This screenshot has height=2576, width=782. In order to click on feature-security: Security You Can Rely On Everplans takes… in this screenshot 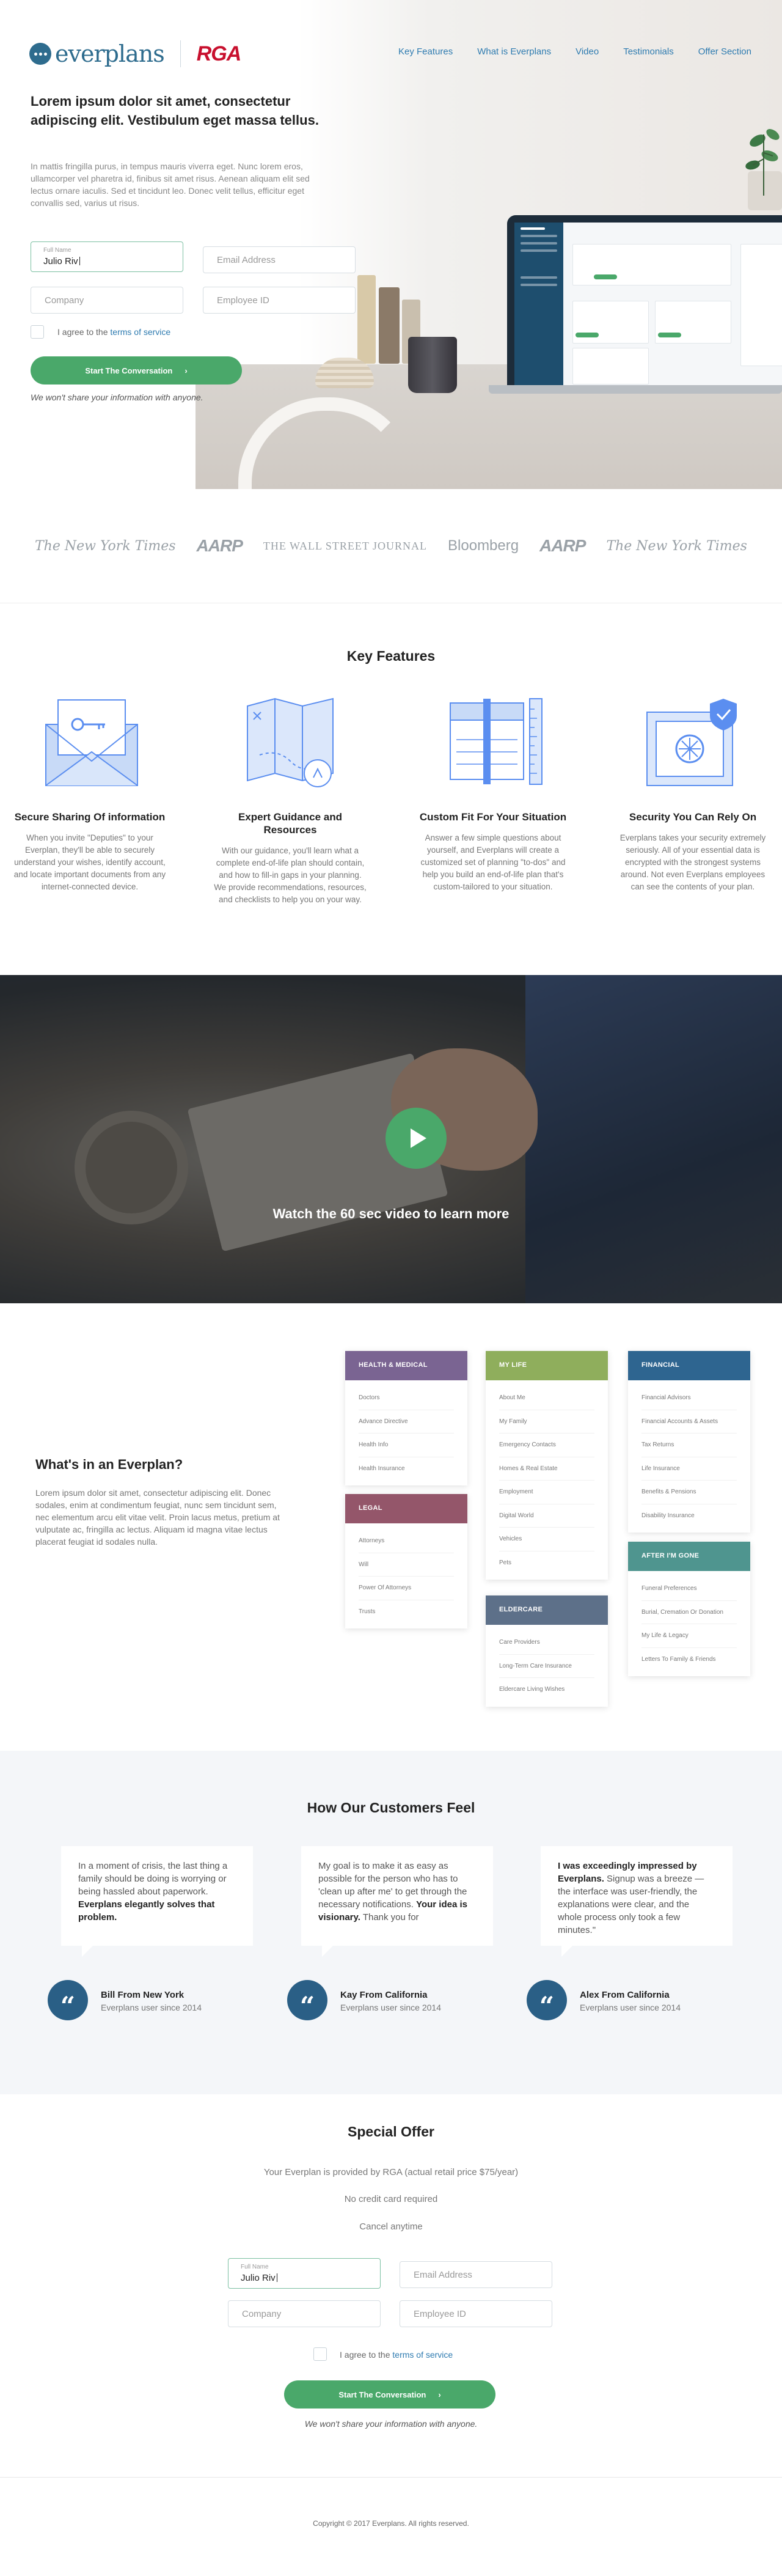, I will do `click(692, 793)`.